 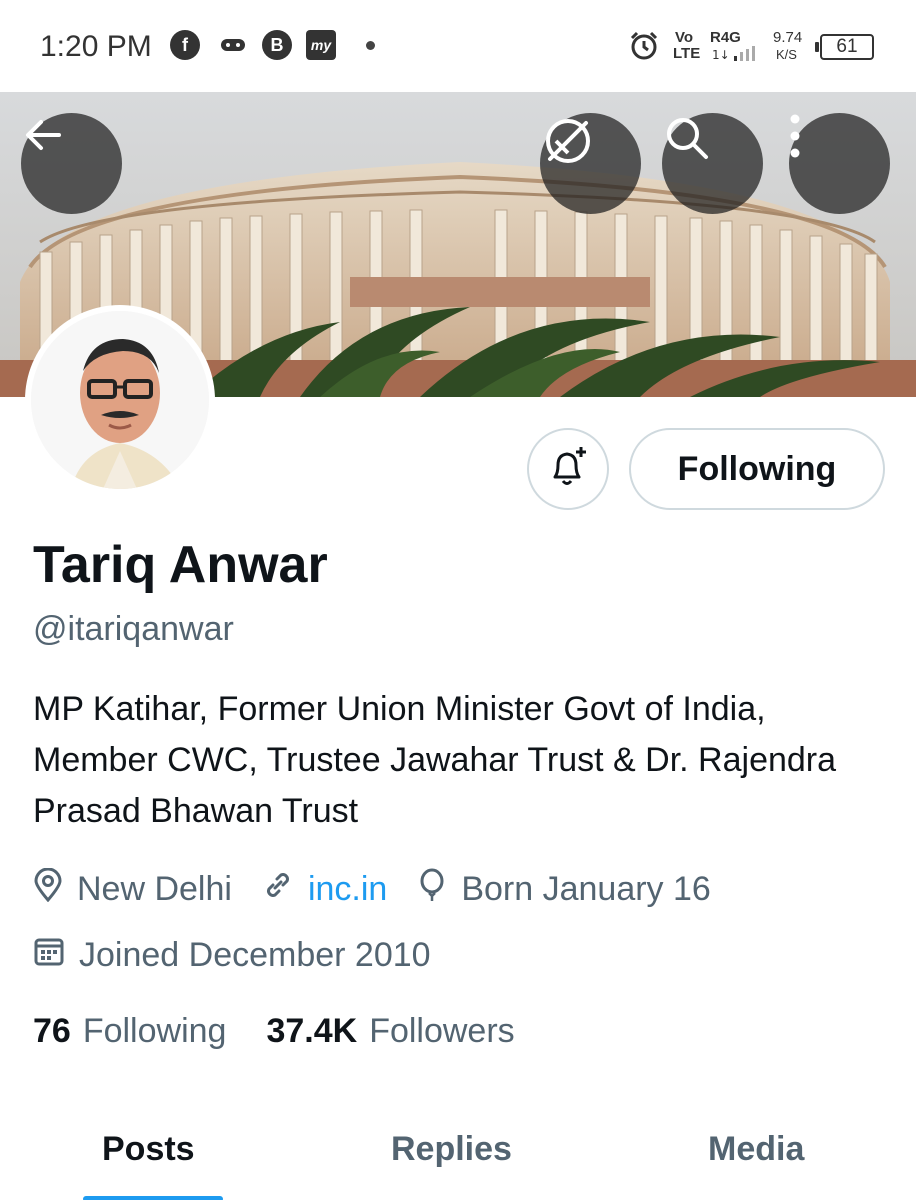 I want to click on active-tab-indicator, so click(x=153, y=1198).